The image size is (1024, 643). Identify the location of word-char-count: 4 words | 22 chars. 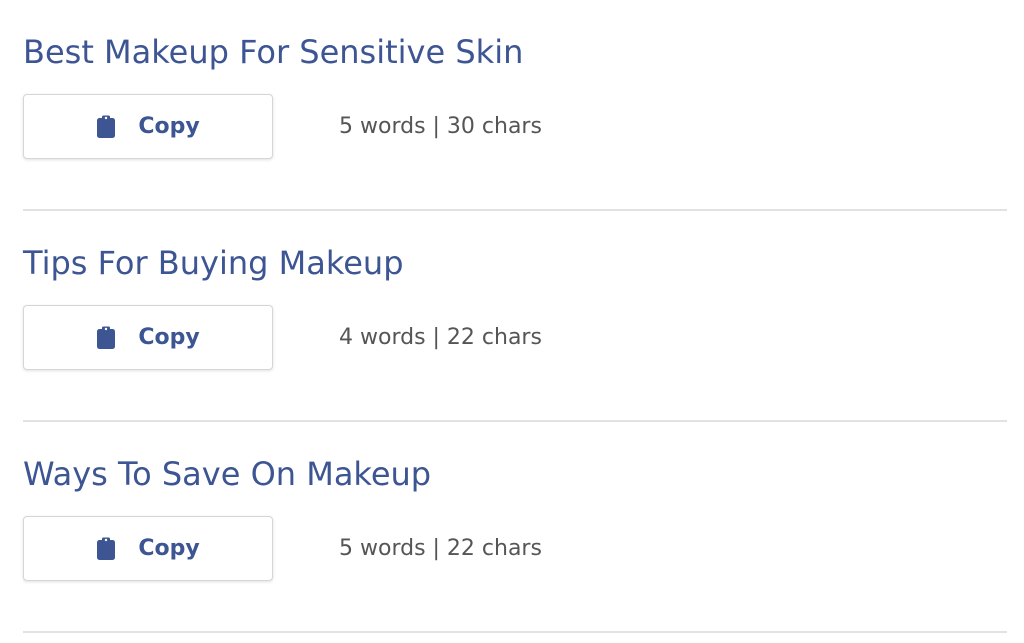
(440, 337).